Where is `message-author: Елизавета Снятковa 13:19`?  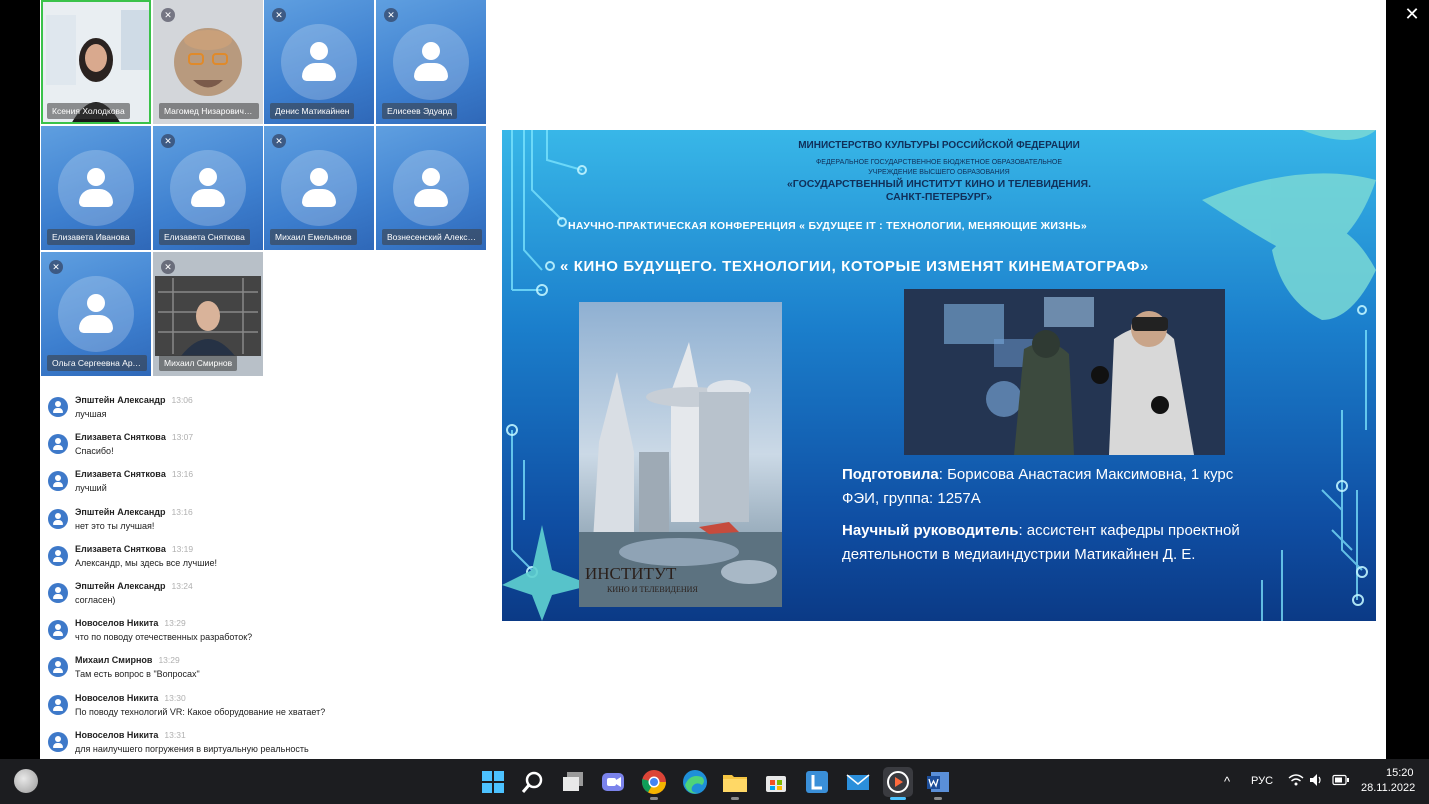
message-author: Елизавета Снятковa 13:19 is located at coordinates (134, 548).